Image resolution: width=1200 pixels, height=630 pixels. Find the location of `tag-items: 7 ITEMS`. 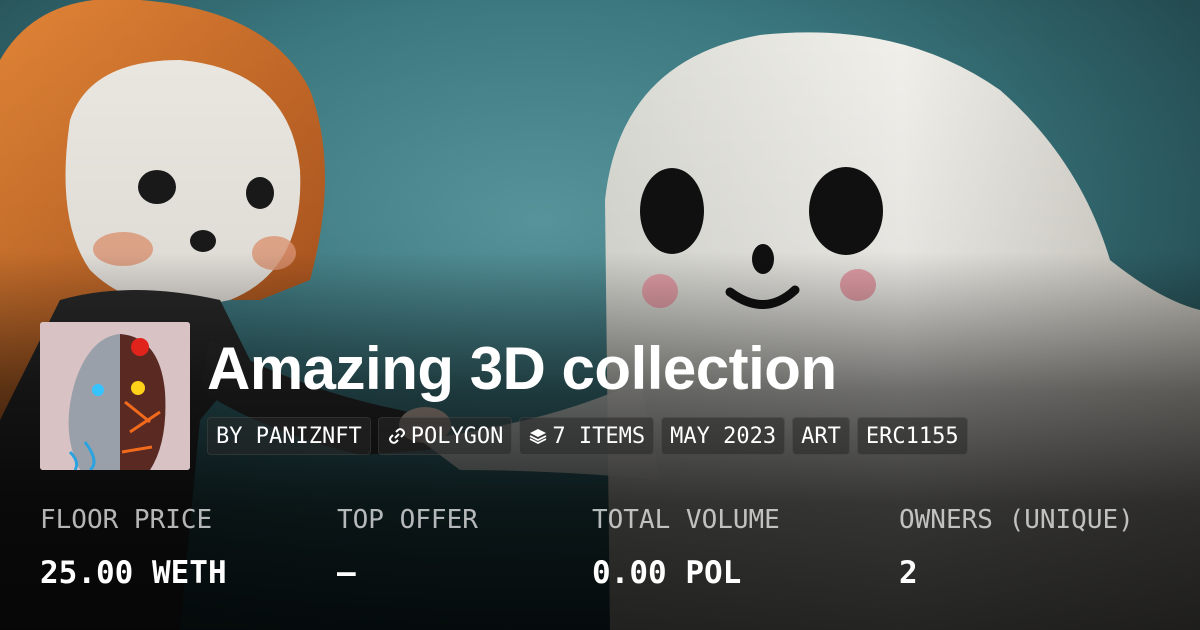

tag-items: 7 ITEMS is located at coordinates (587, 436).